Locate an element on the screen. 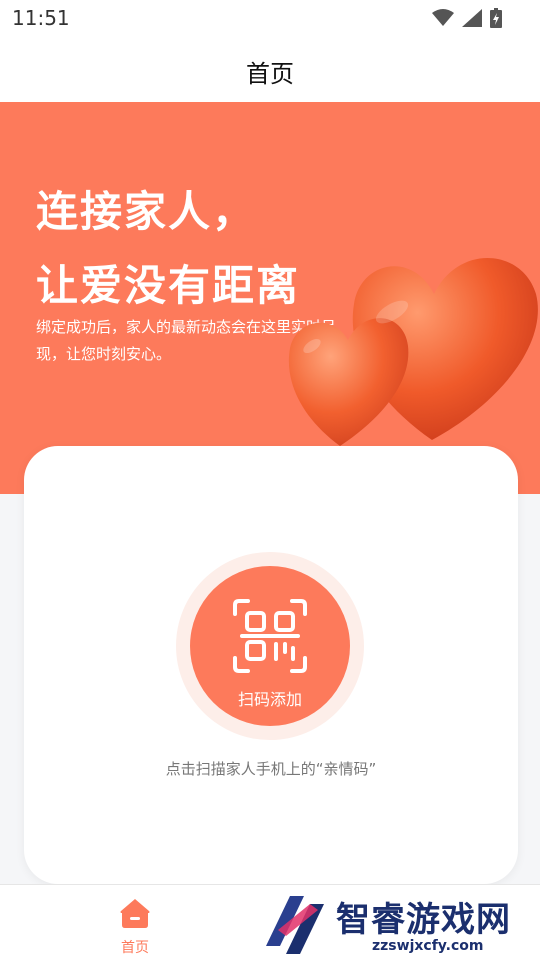  qr-scan-icon is located at coordinates (270, 636).